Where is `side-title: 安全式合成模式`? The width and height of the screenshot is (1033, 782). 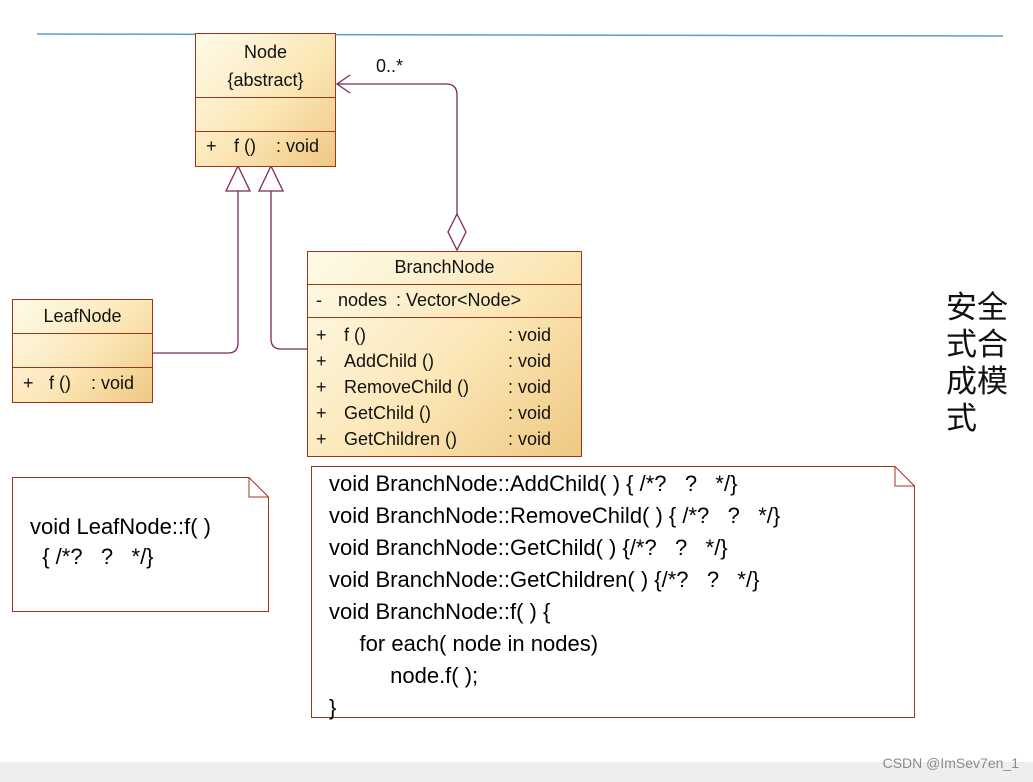 side-title: 安全式合成模式 is located at coordinates (977, 363).